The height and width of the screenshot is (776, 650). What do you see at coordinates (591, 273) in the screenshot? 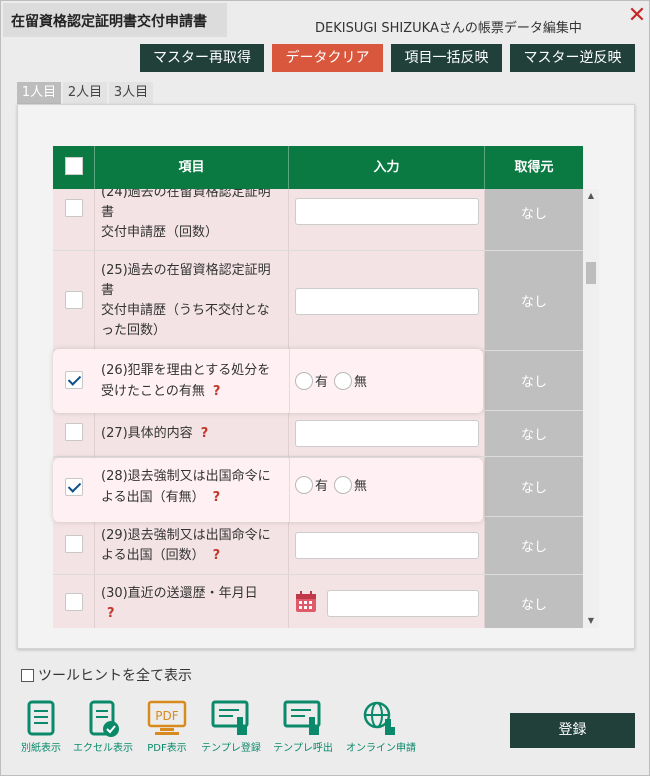
I see `scroll-thumb` at bounding box center [591, 273].